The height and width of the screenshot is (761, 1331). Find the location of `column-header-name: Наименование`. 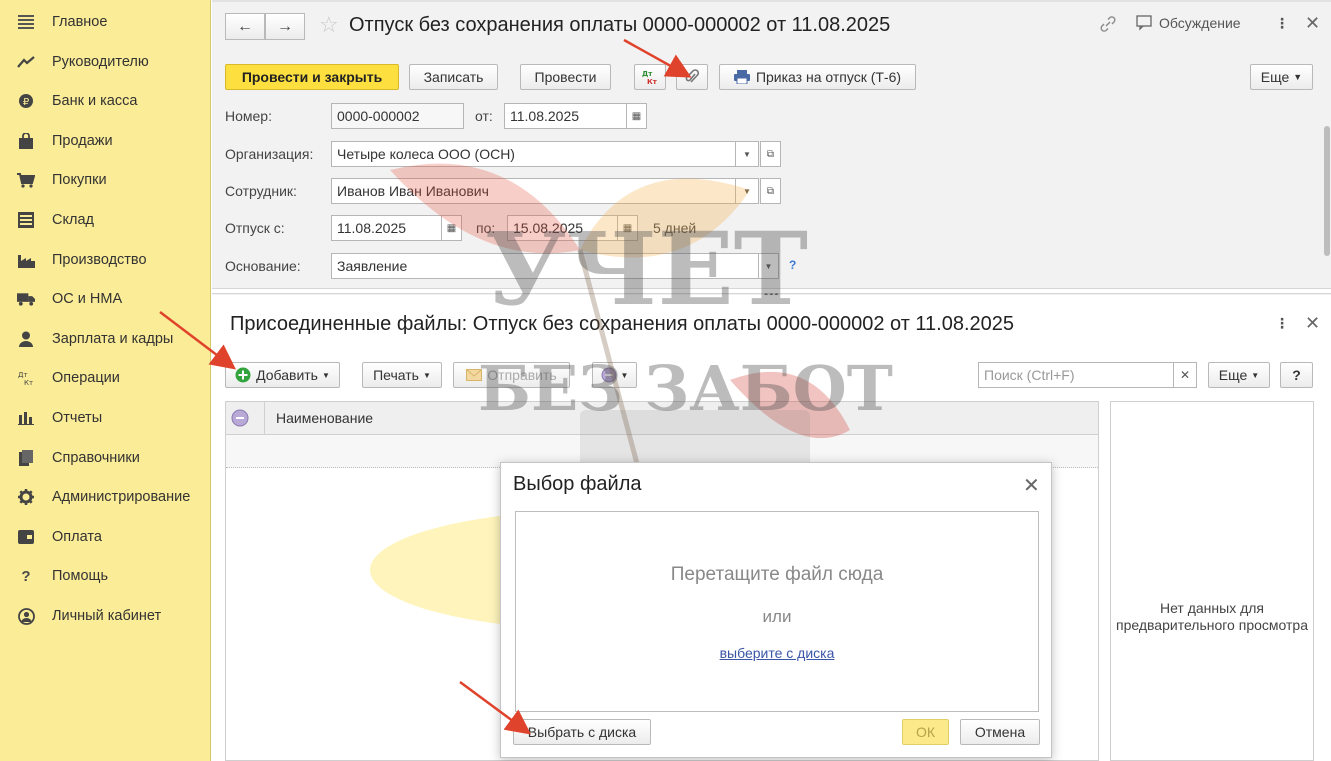

column-header-name: Наименование is located at coordinates (324, 418).